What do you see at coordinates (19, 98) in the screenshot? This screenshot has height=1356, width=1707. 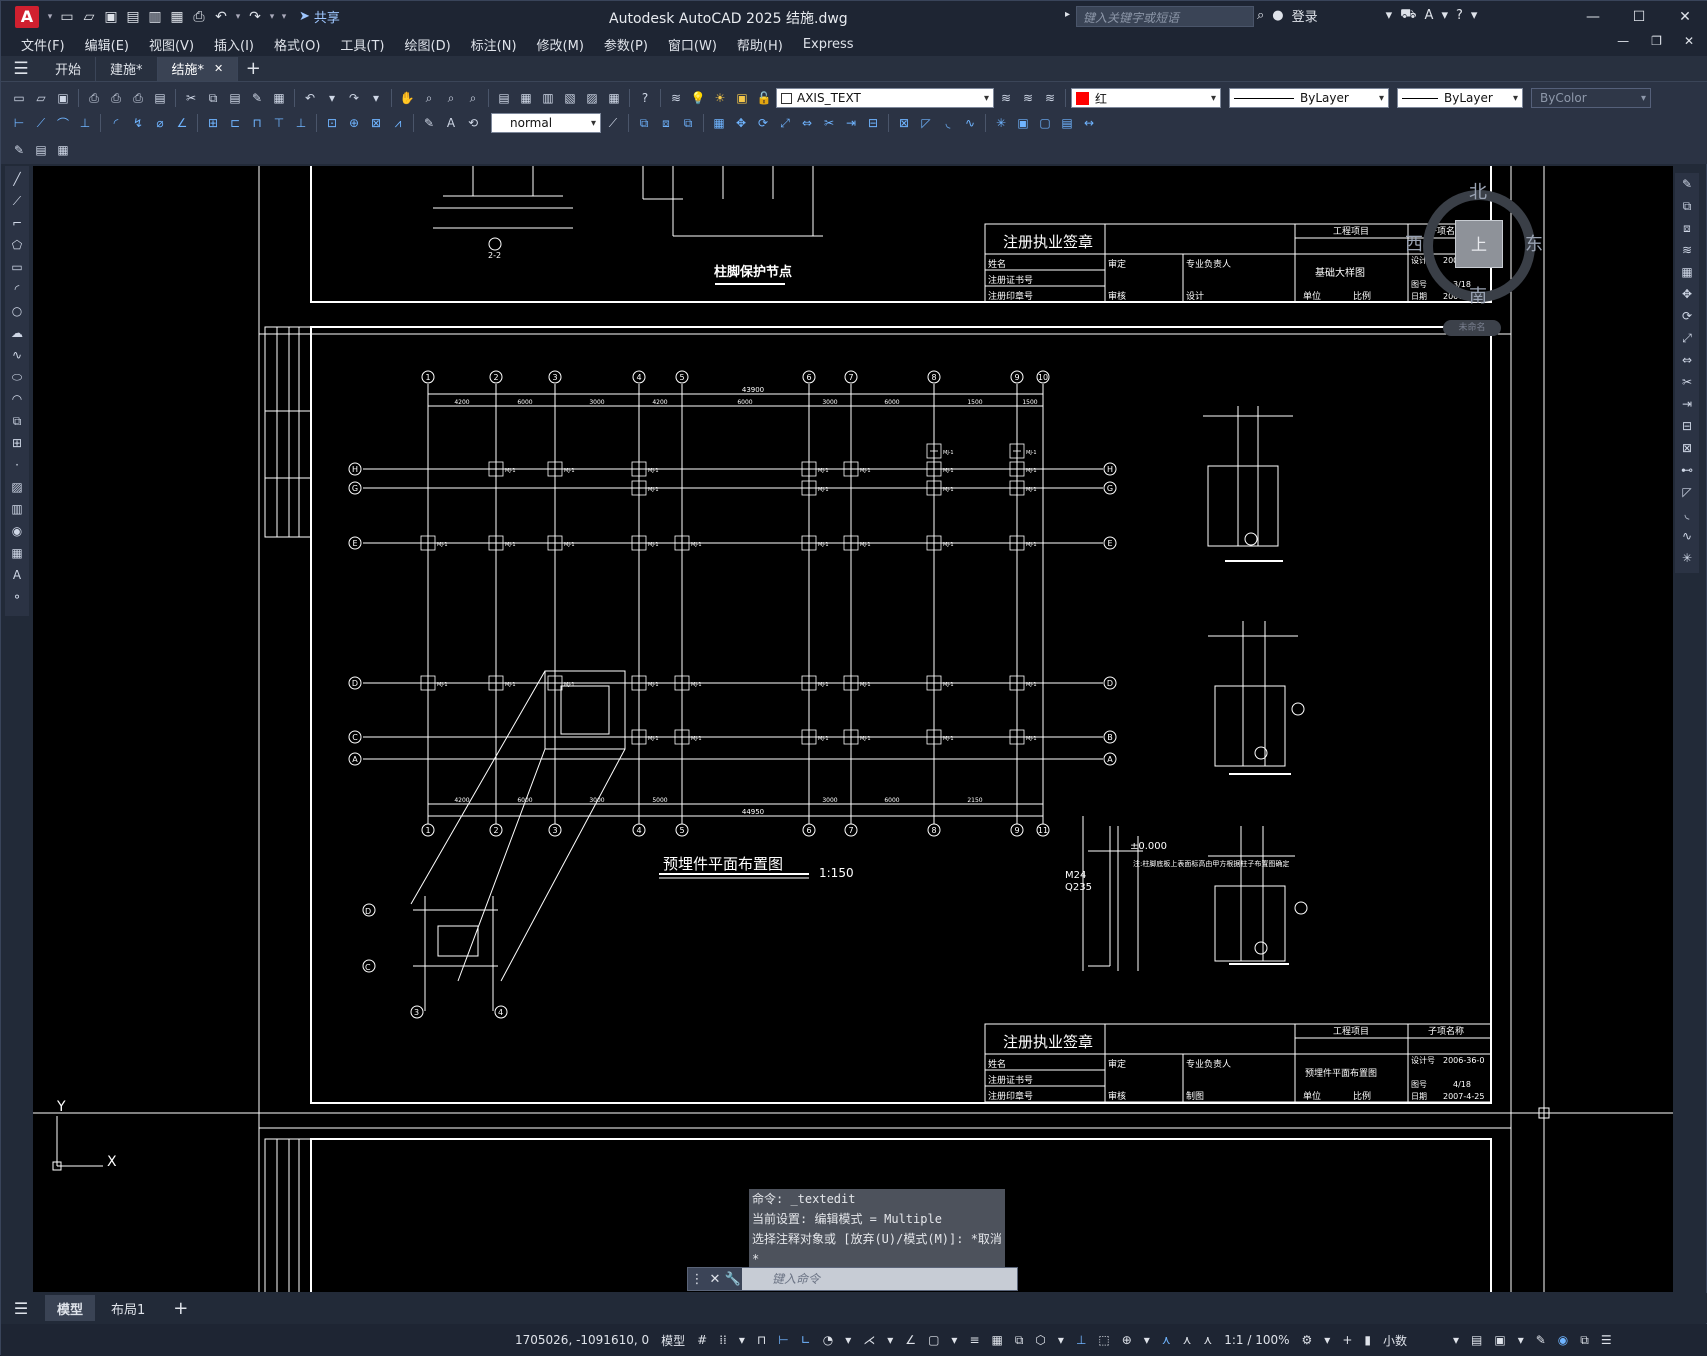 I see `new-icon: ▭` at bounding box center [19, 98].